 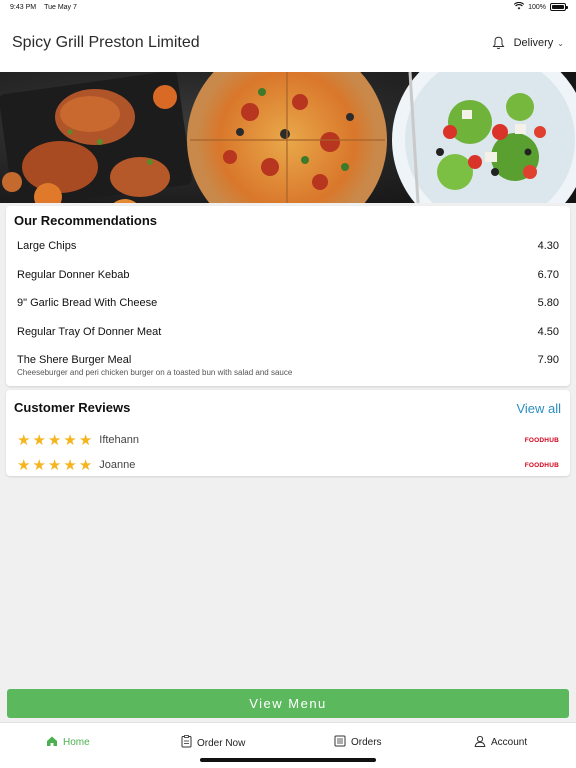 What do you see at coordinates (548, 303) in the screenshot?
I see `menu-item-price: 5.80` at bounding box center [548, 303].